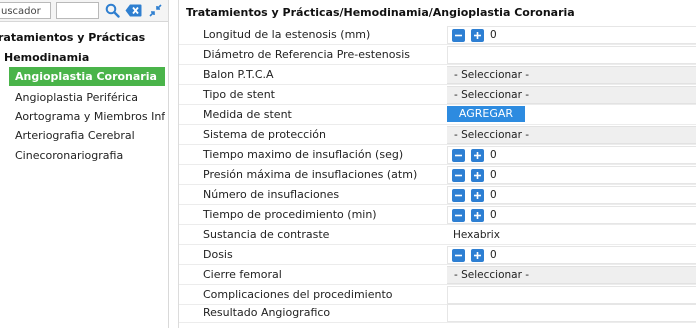  I want to click on field-label: Tipo de stent, so click(239, 94).